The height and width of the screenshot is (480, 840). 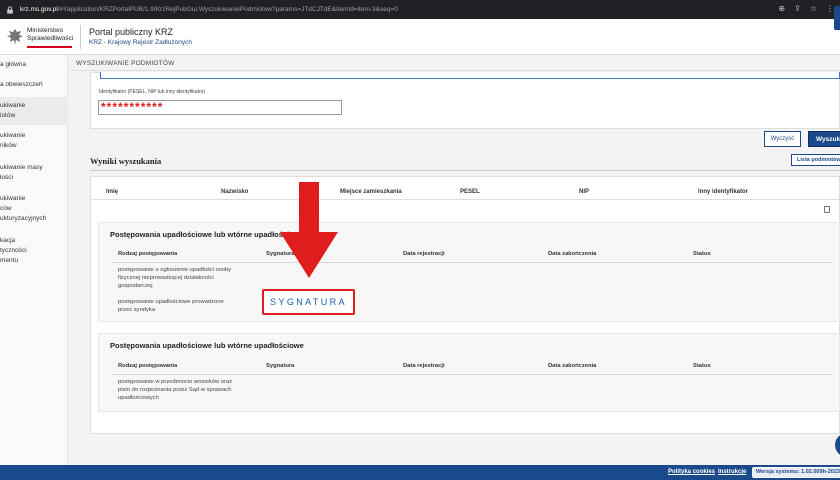 I want to click on g2-header-divider, so click(x=472, y=374).